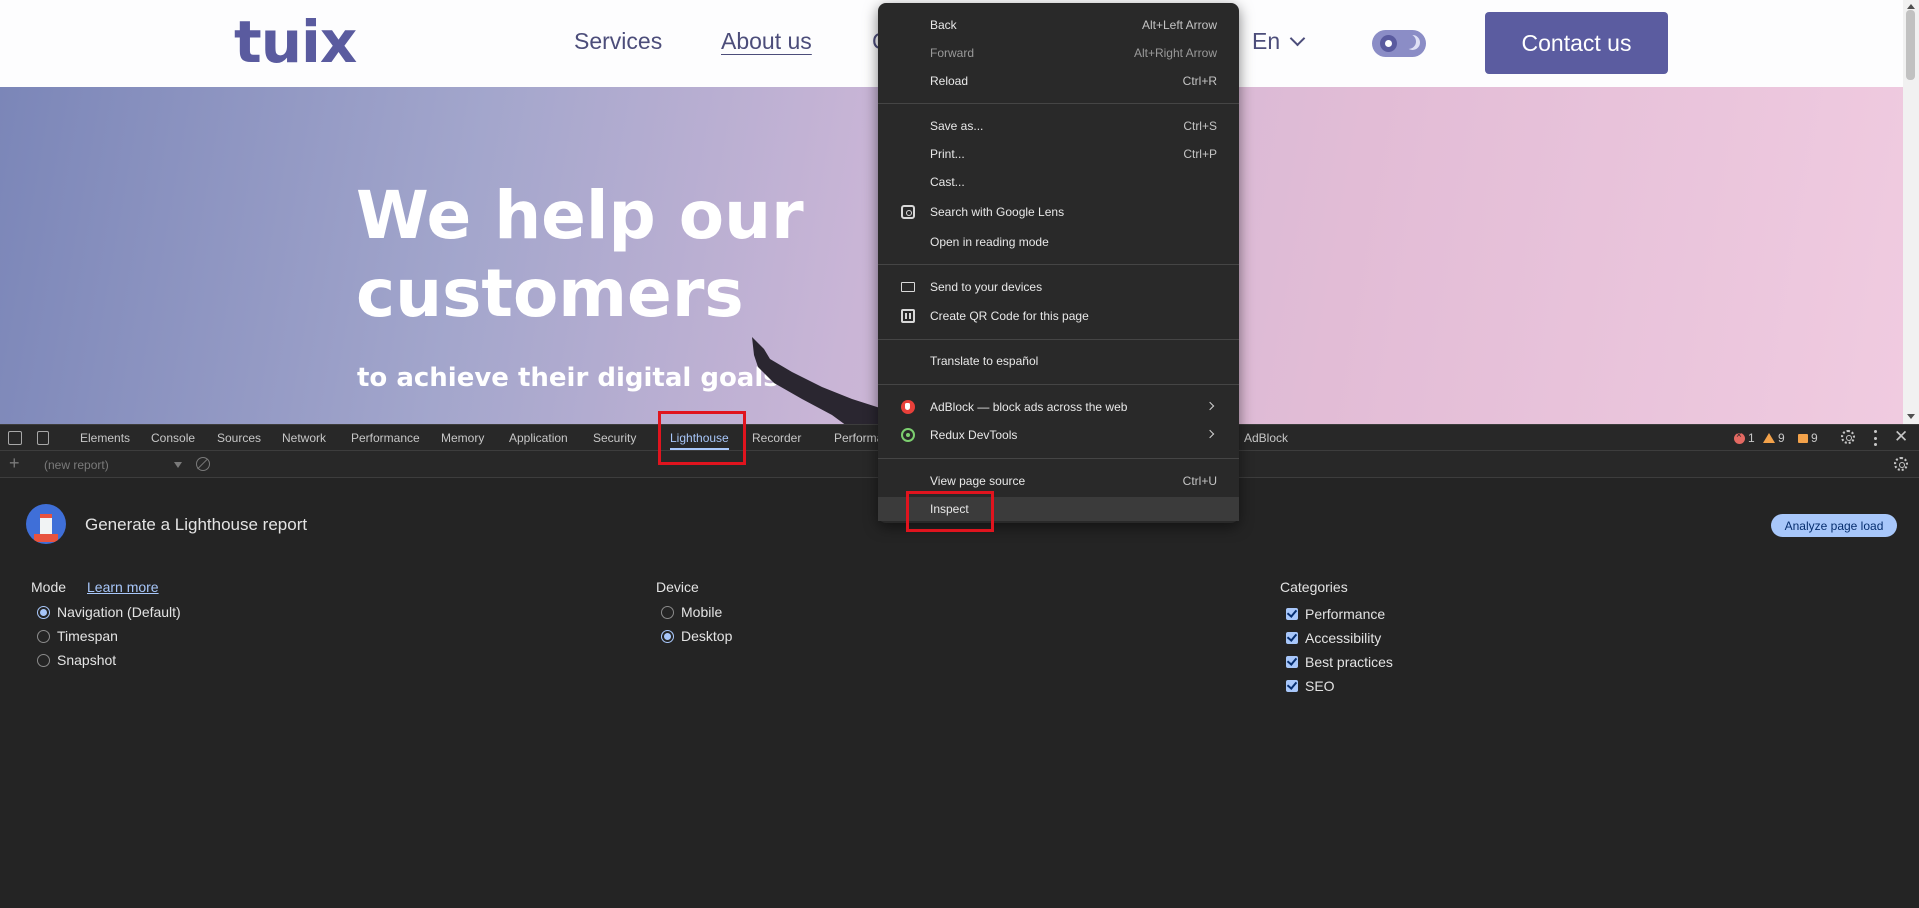  I want to click on category-best-practices-label: Best practices, so click(1349, 662).